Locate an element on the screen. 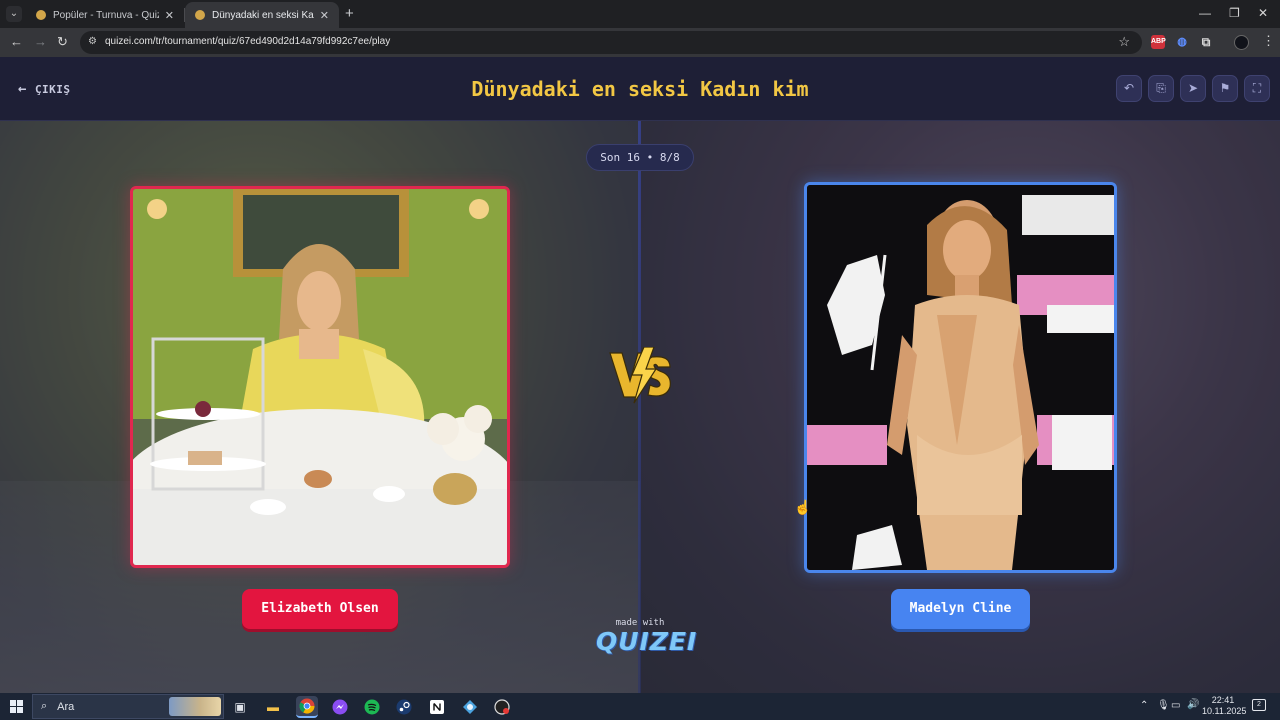 The image size is (1280, 720). tab-title: Dünyadaki en seksi Kadın kim is located at coordinates (263, 15).